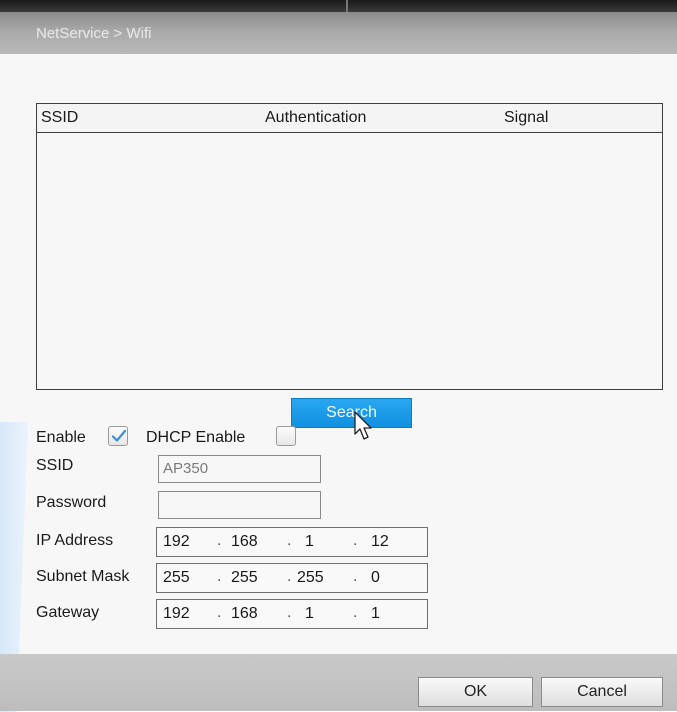 This screenshot has width=677, height=712. I want to click on ip-address-field: 192 . 168 . 1 . 12, so click(292, 542).